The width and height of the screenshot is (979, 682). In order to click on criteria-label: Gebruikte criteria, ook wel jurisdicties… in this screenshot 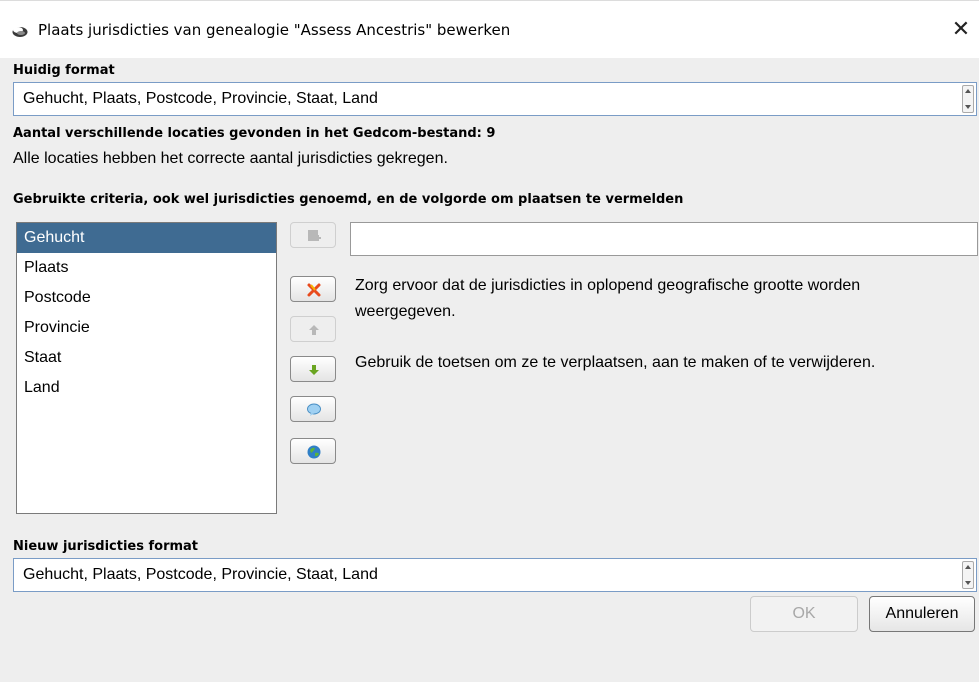, I will do `click(348, 199)`.